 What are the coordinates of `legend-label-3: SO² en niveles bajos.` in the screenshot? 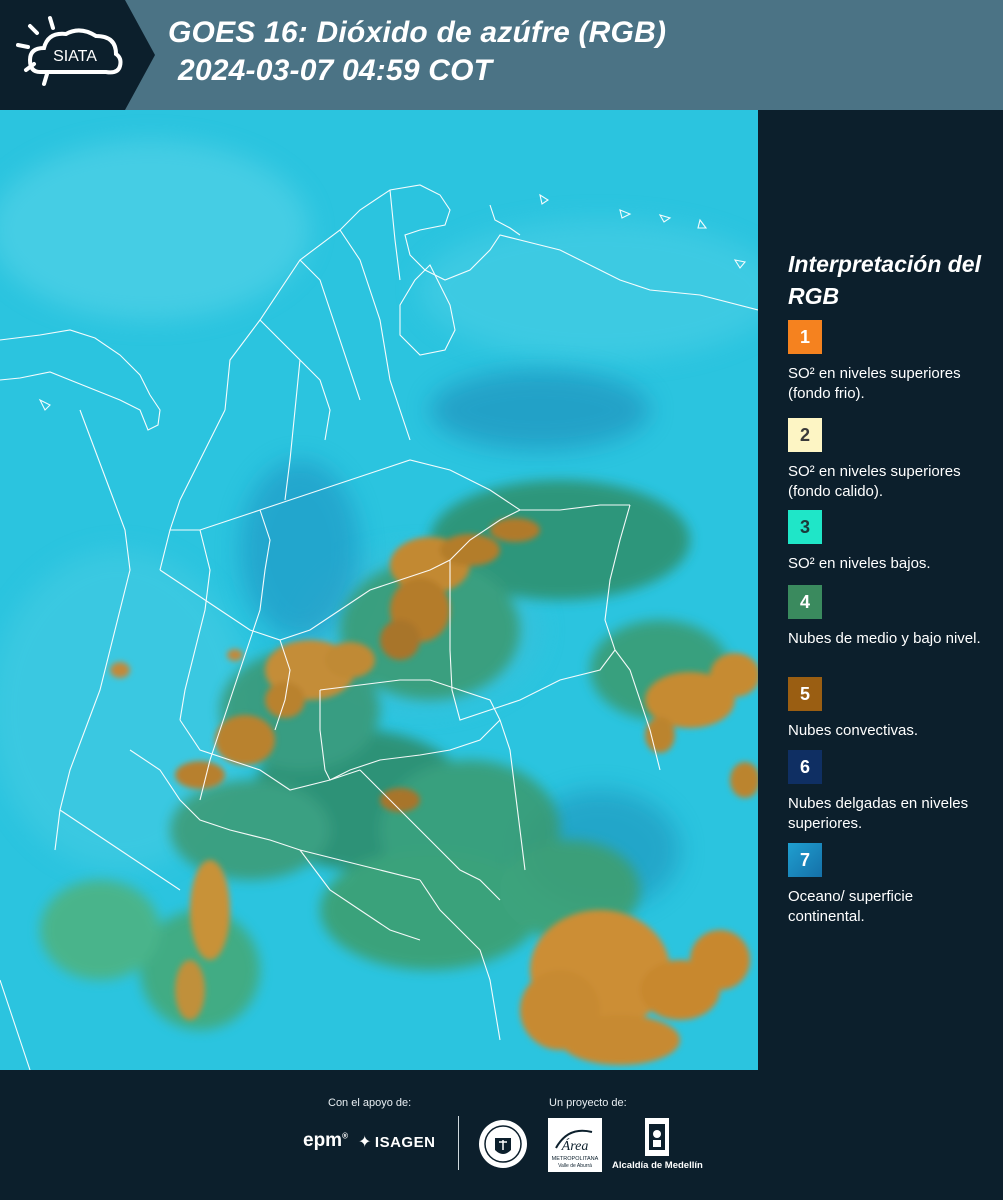 It's located at (859, 563).